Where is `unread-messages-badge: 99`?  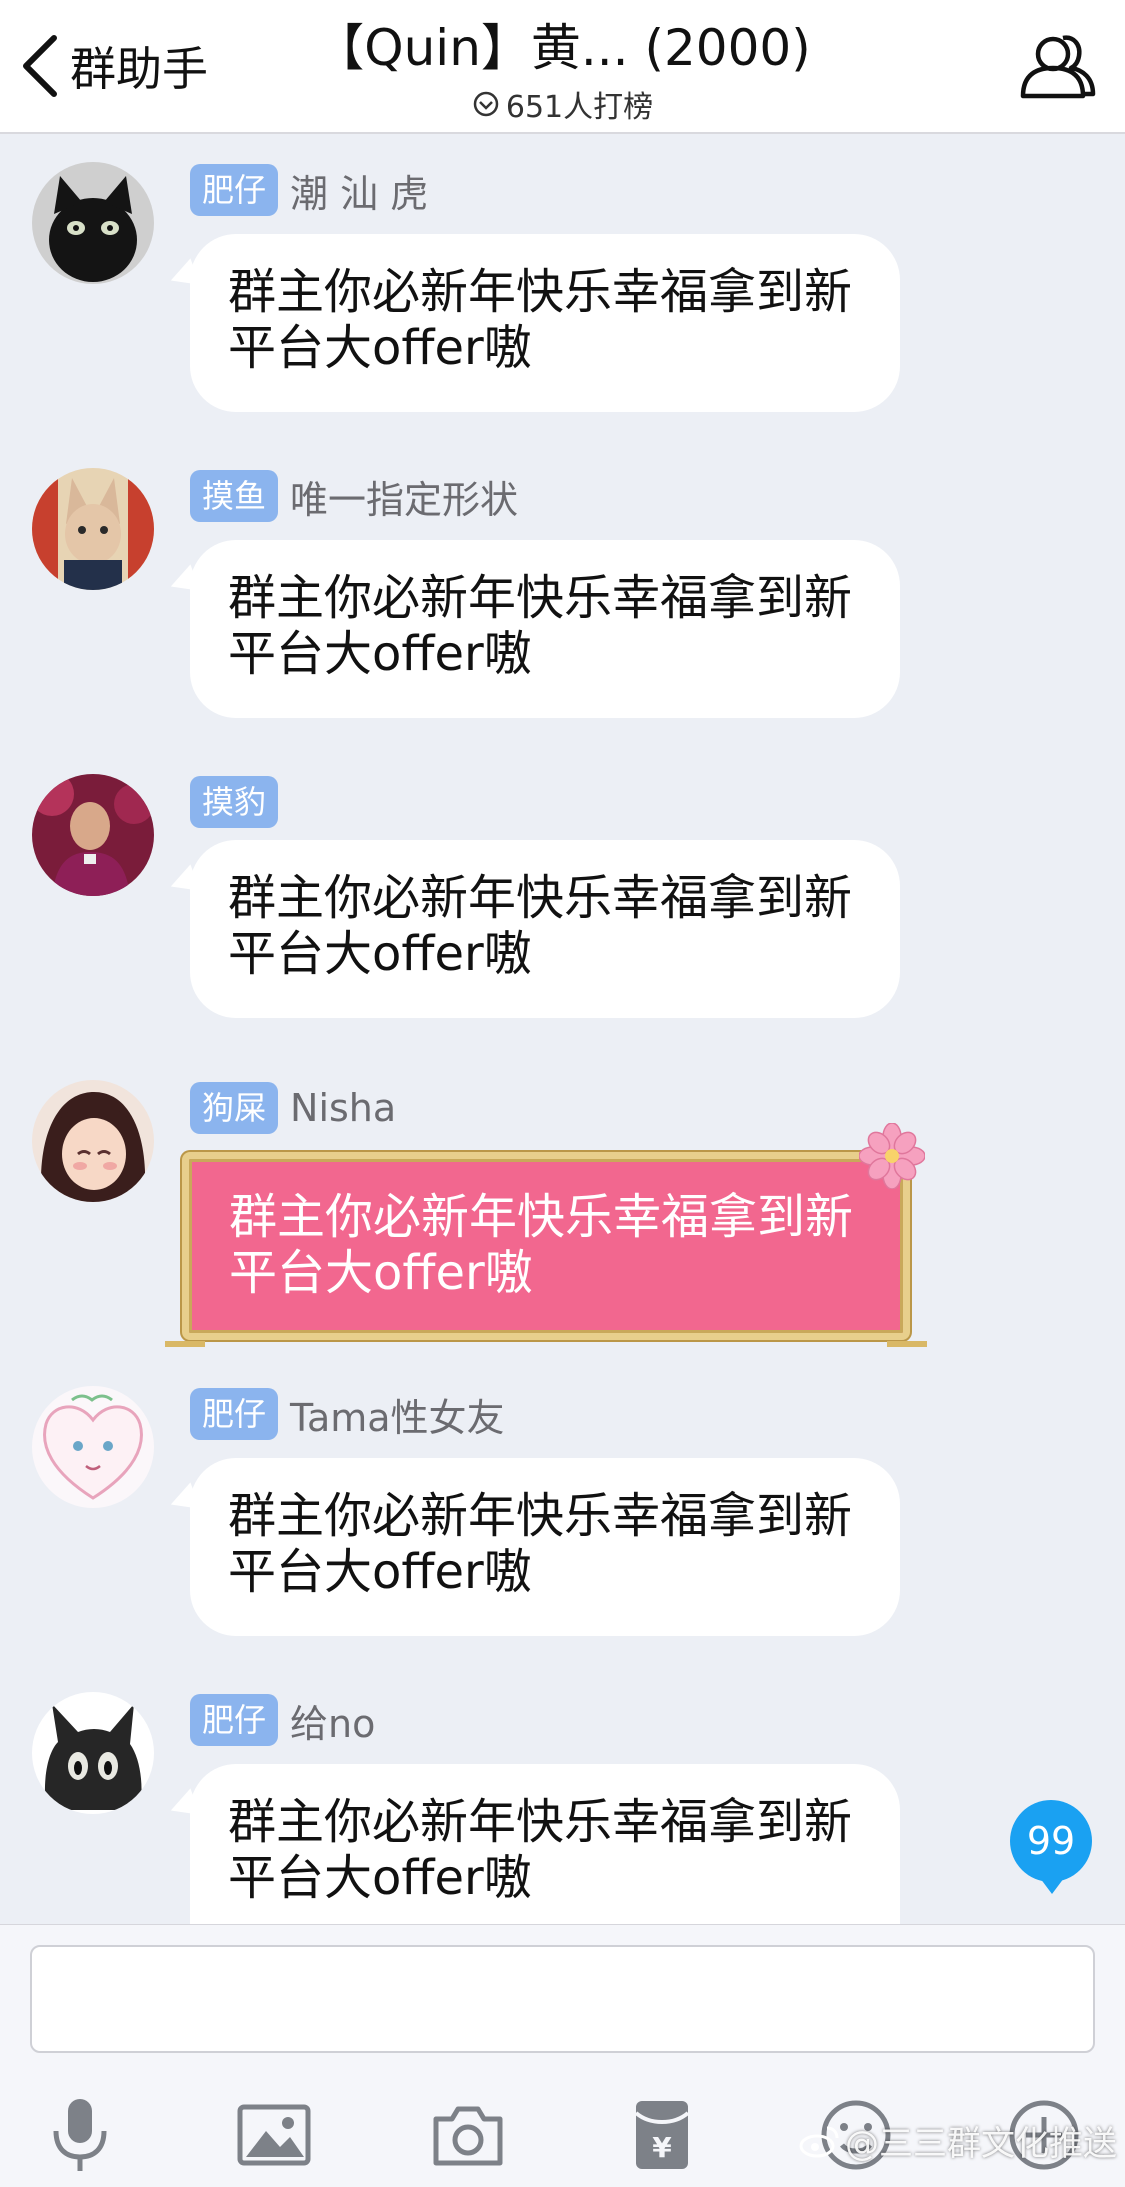 unread-messages-badge: 99 is located at coordinates (1051, 1847).